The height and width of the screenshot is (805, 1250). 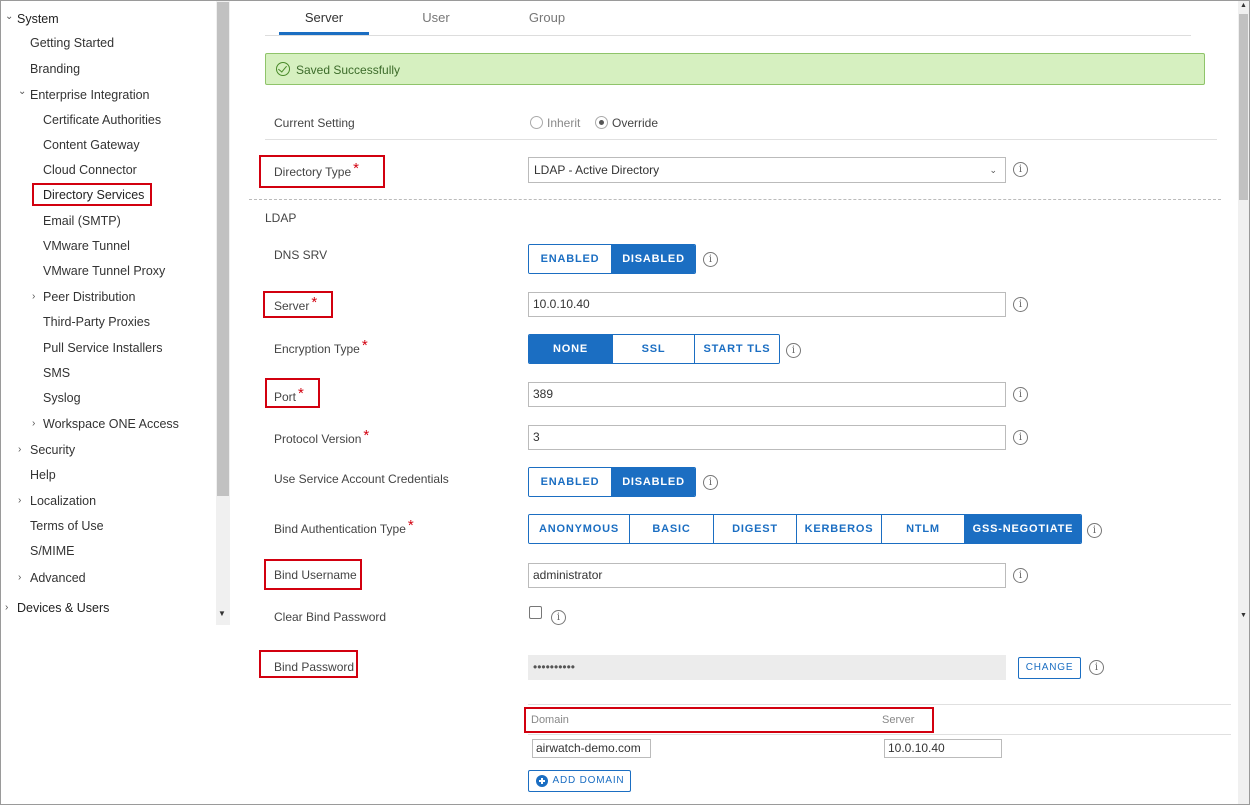 What do you see at coordinates (635, 123) in the screenshot?
I see `override-radio-label: Override` at bounding box center [635, 123].